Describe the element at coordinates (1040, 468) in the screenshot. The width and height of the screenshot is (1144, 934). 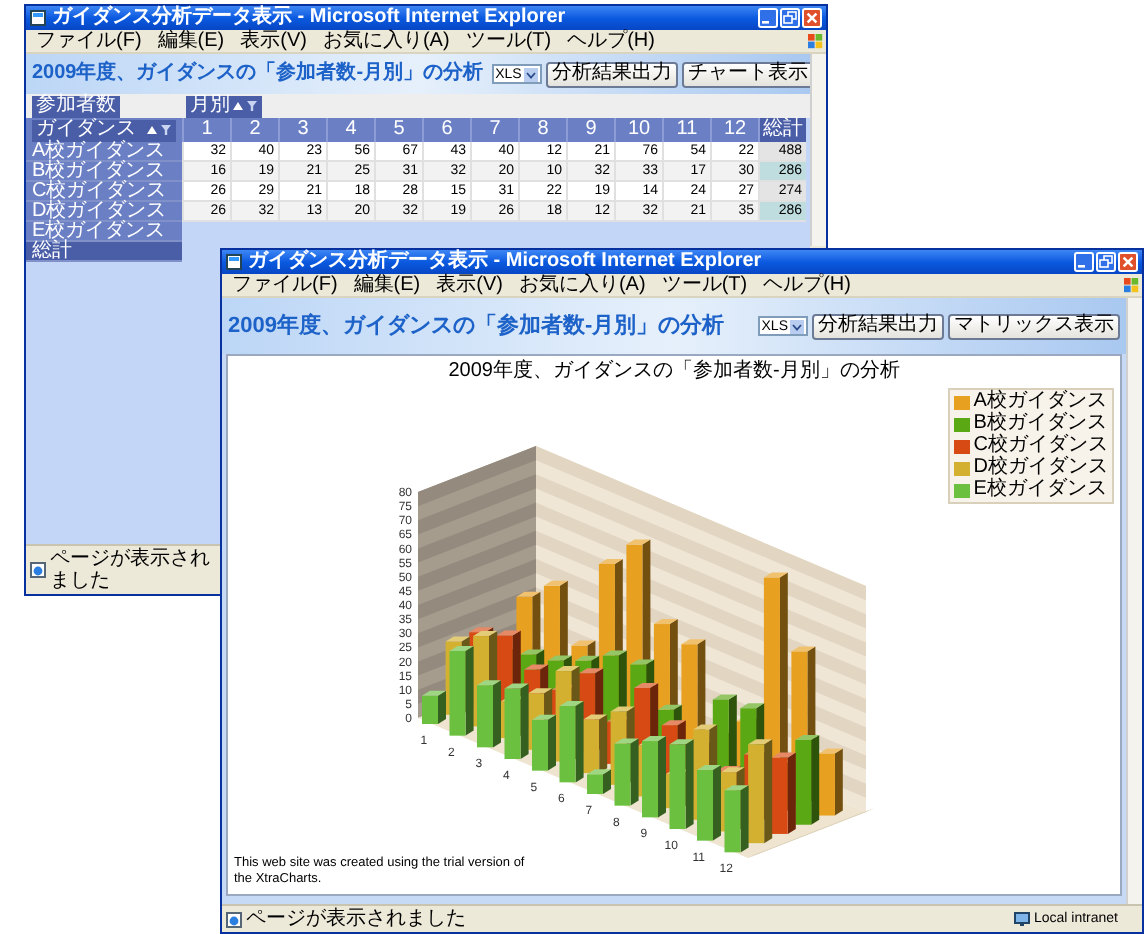
I see `legend-label: D校ガイダンス` at that location.